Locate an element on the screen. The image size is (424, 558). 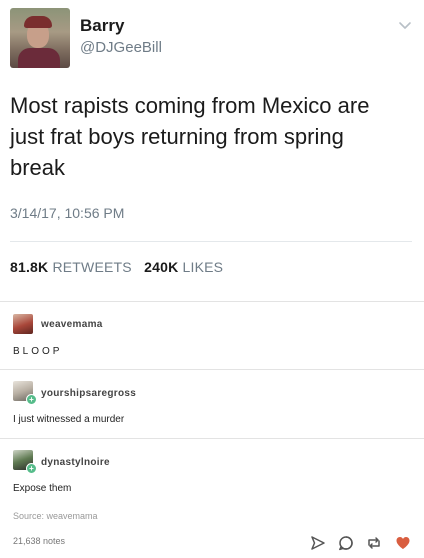
divider is located at coordinates (211, 241).